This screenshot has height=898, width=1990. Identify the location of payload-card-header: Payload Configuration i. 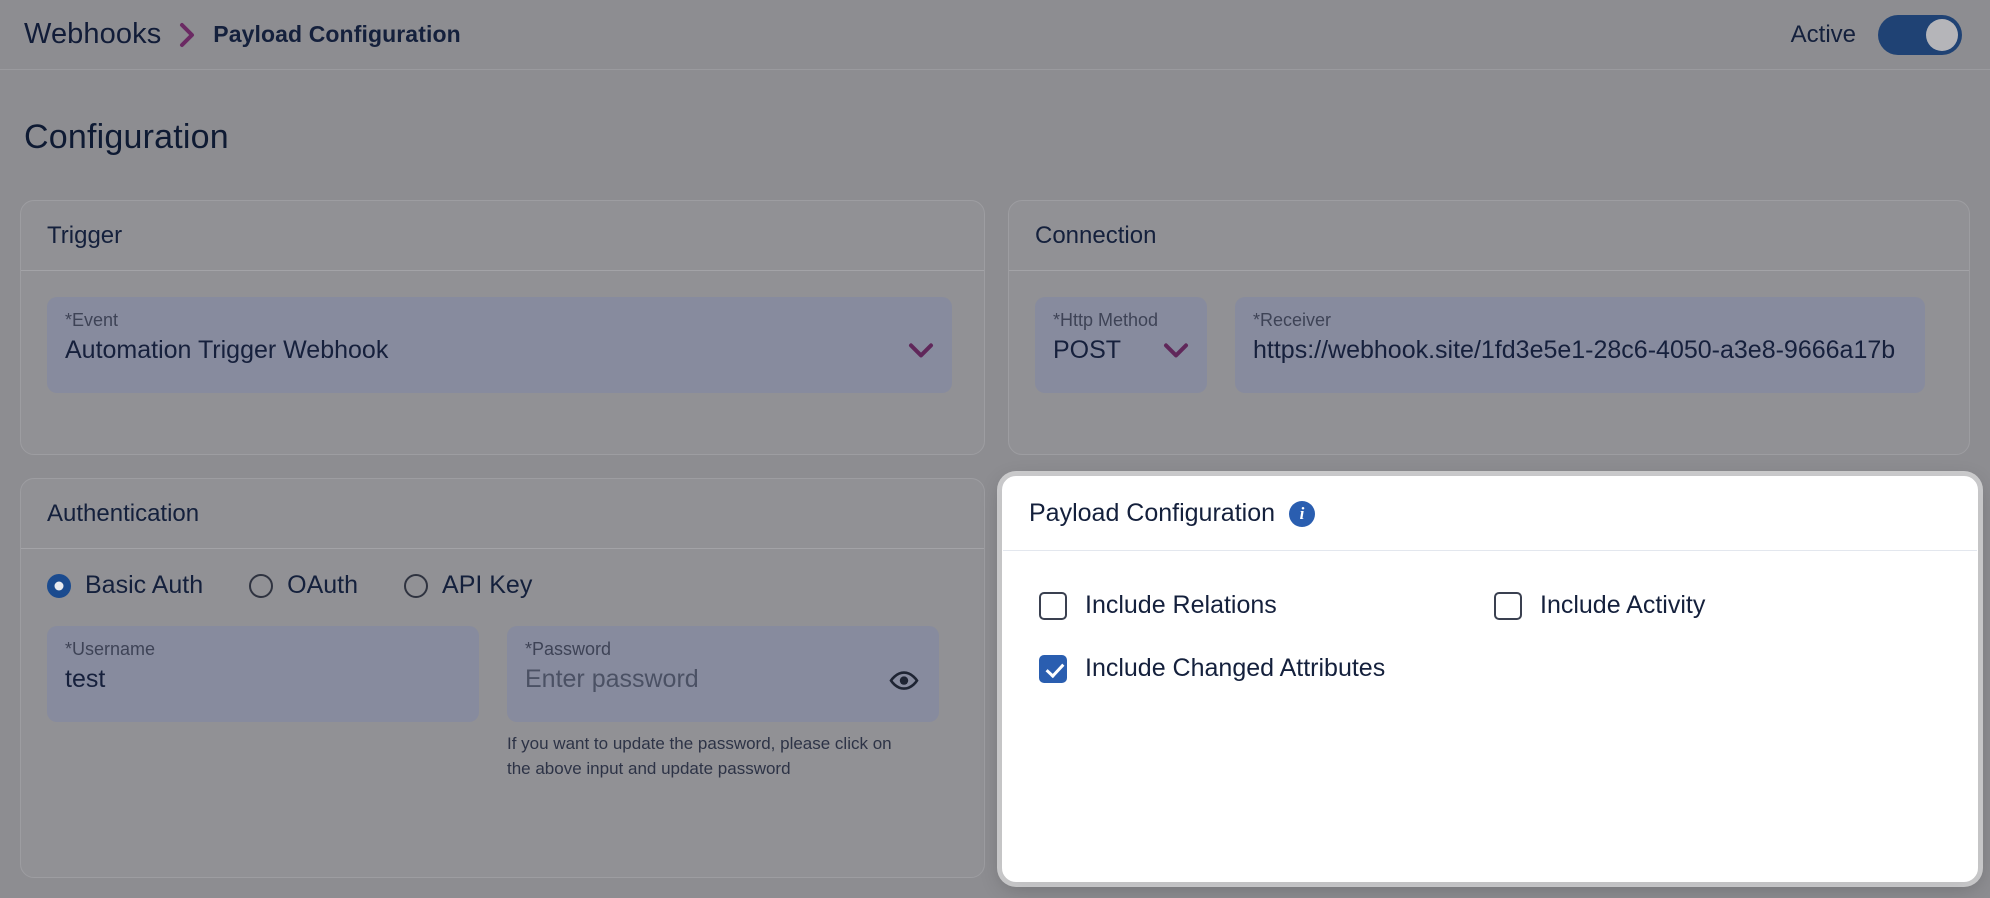
(1490, 514).